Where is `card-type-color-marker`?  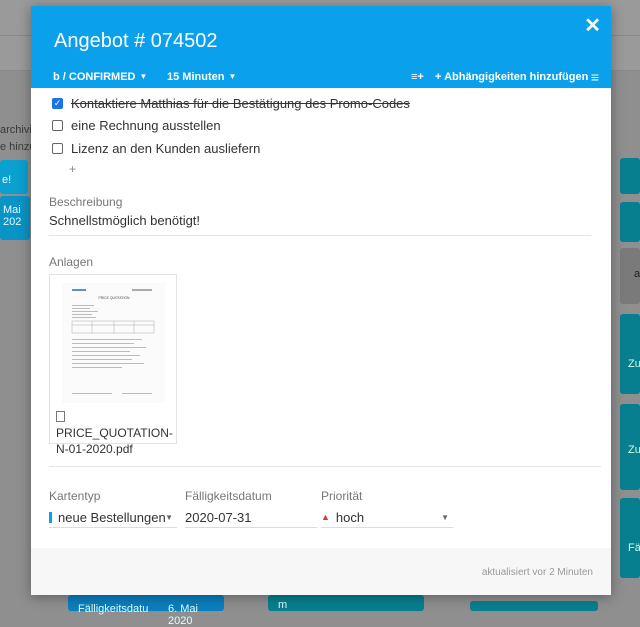 card-type-color-marker is located at coordinates (50, 517).